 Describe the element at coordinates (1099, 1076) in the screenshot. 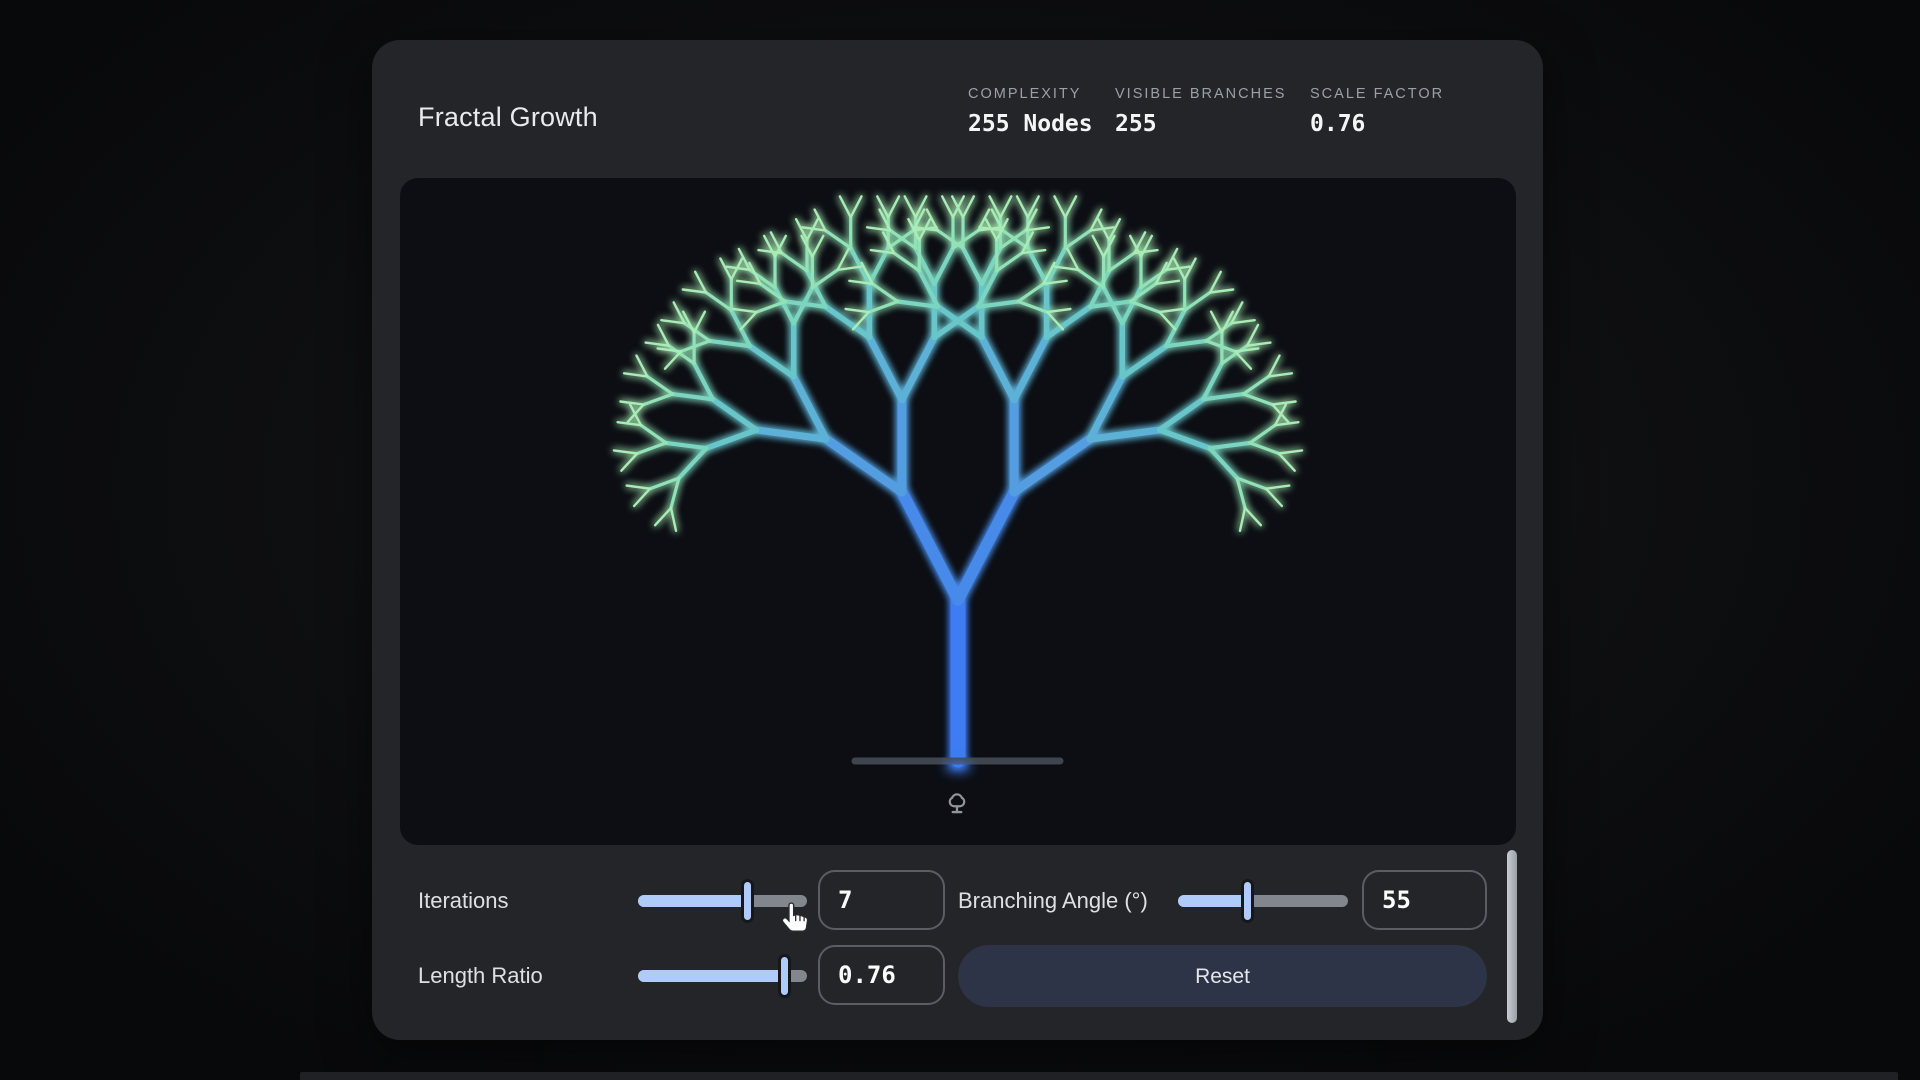

I see `next-section-edge` at that location.